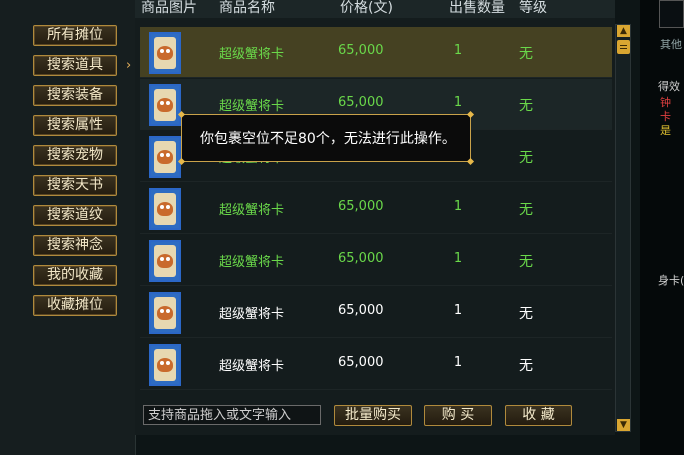  I want to click on header-price: 价格(文), so click(366, 8).